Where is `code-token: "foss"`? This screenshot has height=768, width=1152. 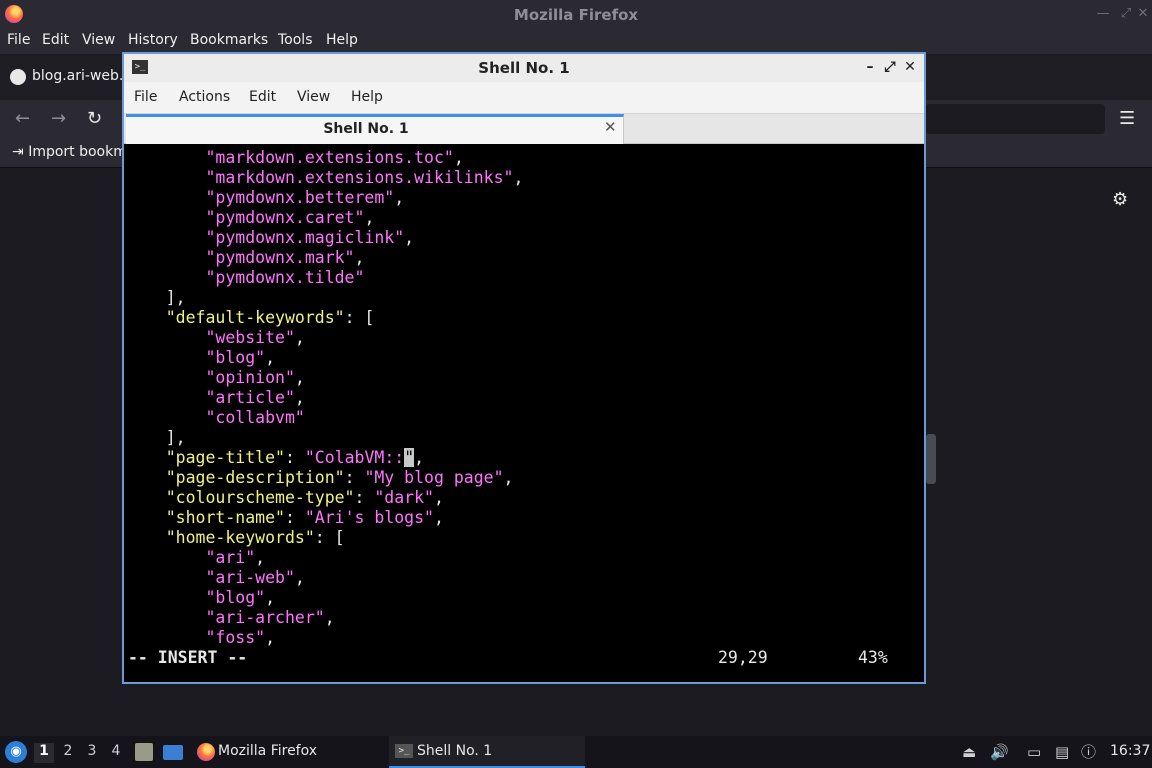
code-token: "foss" is located at coordinates (235, 637).